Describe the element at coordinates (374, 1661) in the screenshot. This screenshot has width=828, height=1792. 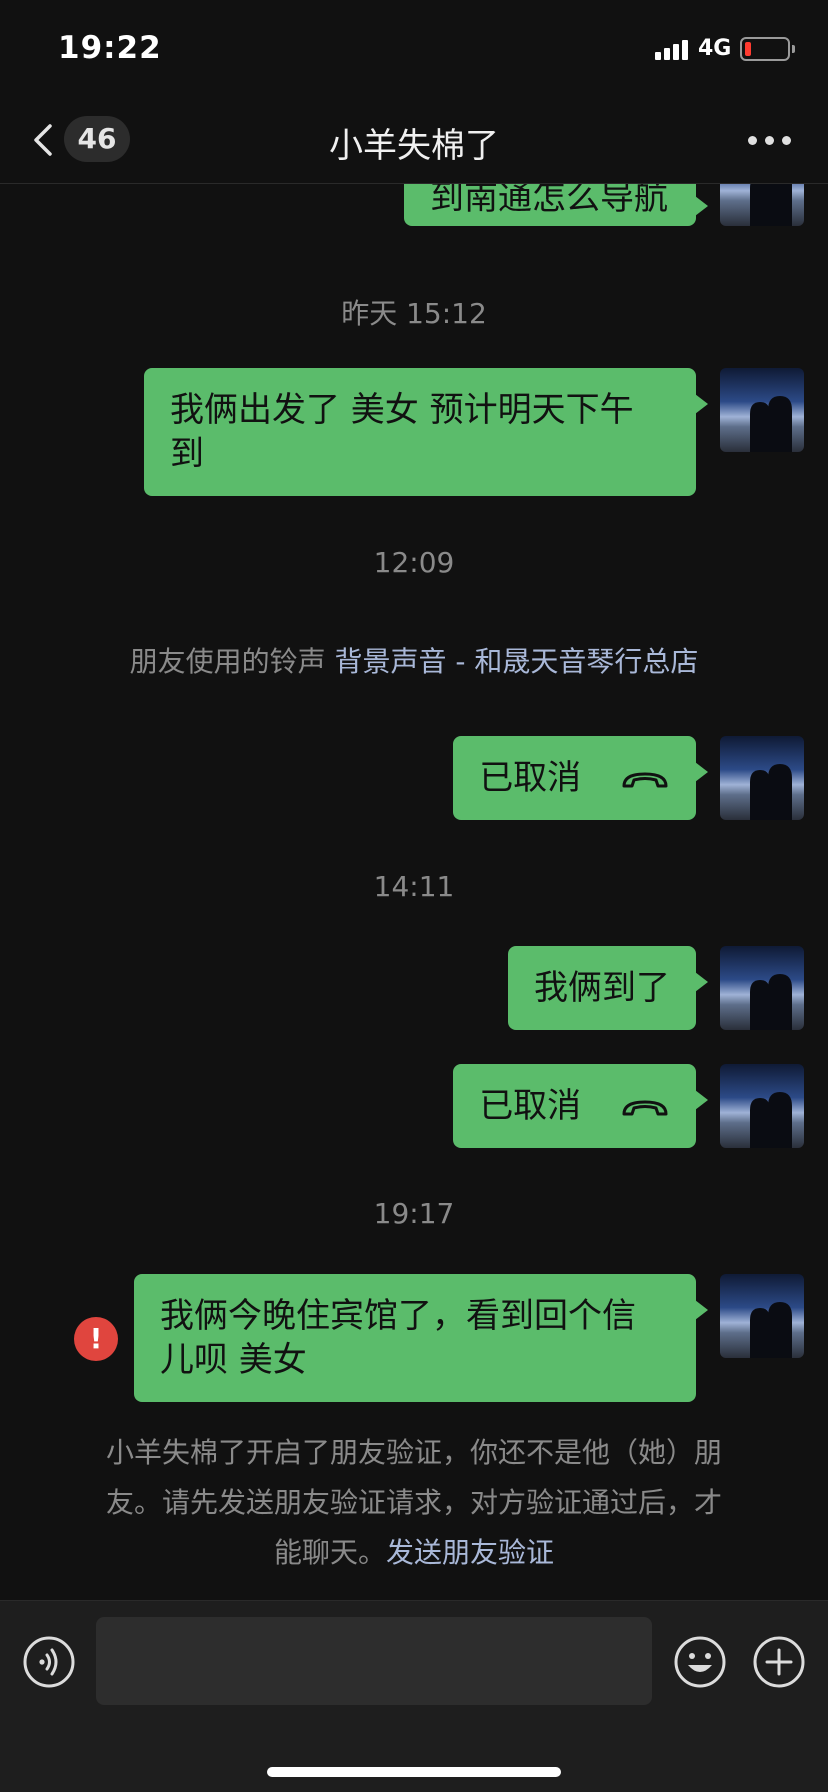
I see `message-input` at that location.